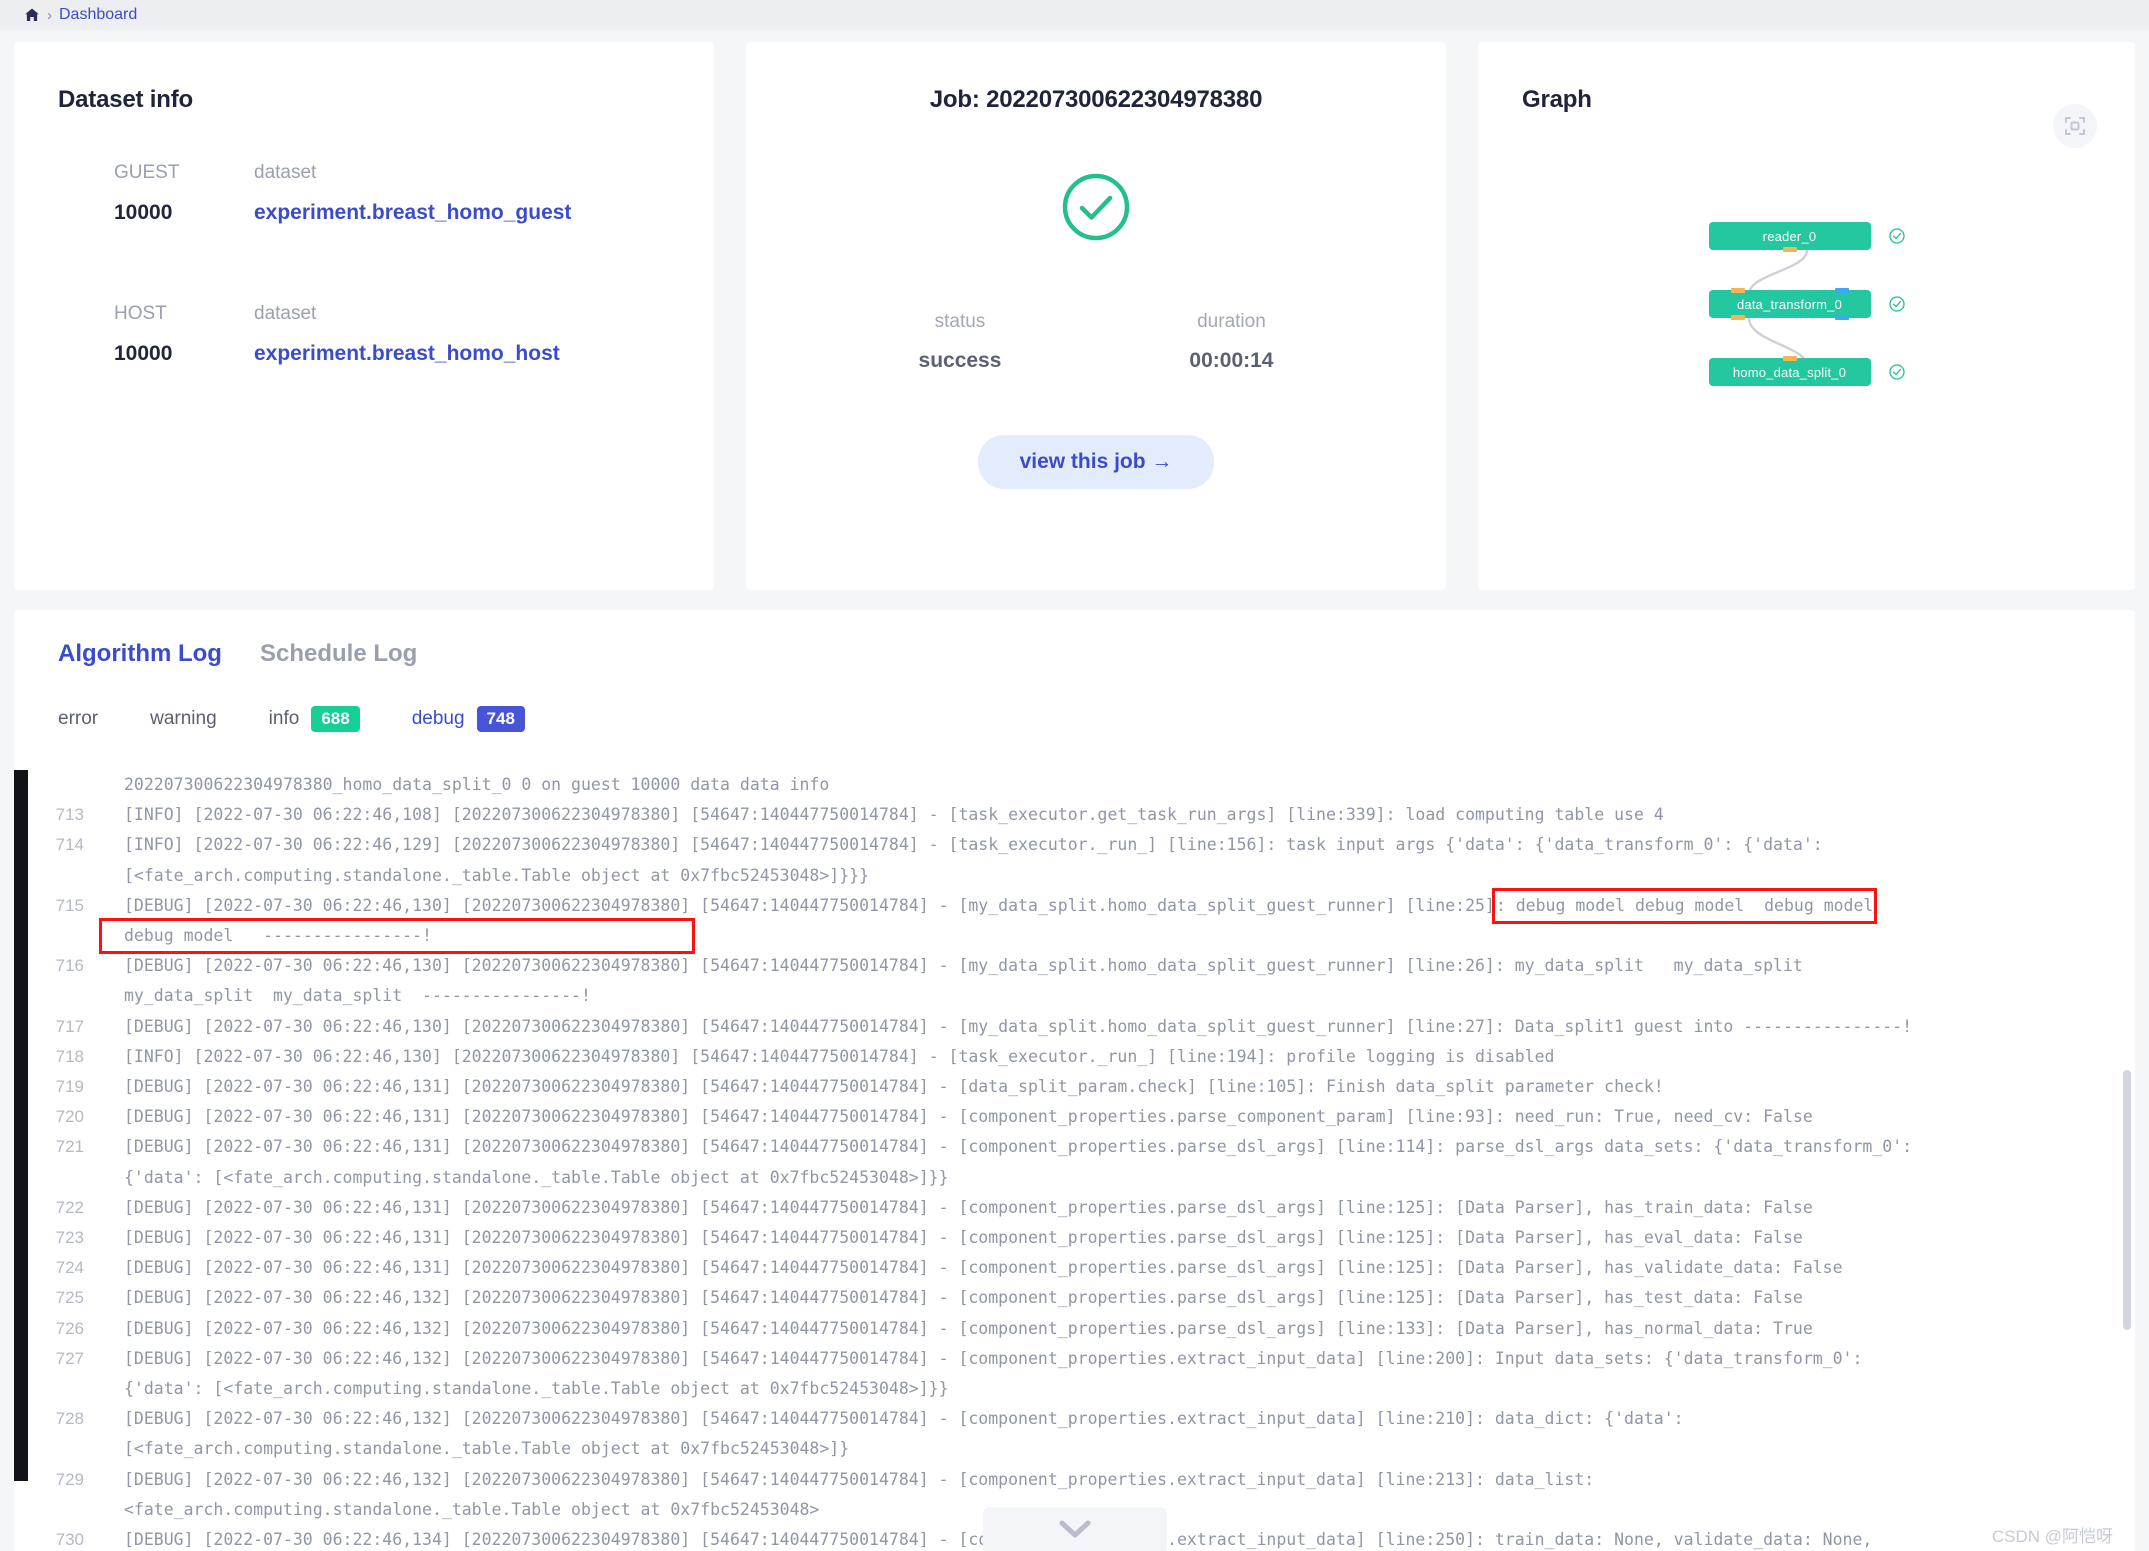  I want to click on log-level-warning: warning, so click(183, 719).